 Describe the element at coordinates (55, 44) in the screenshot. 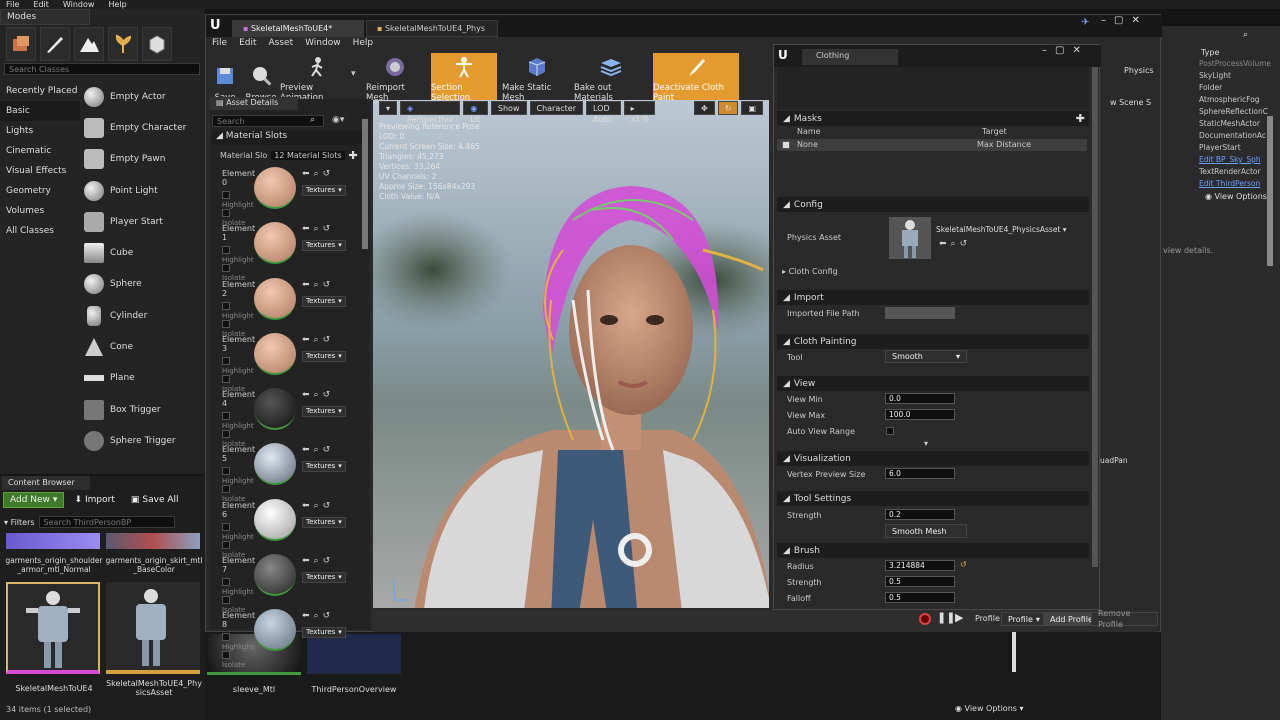

I see `paint-mode-icon` at that location.